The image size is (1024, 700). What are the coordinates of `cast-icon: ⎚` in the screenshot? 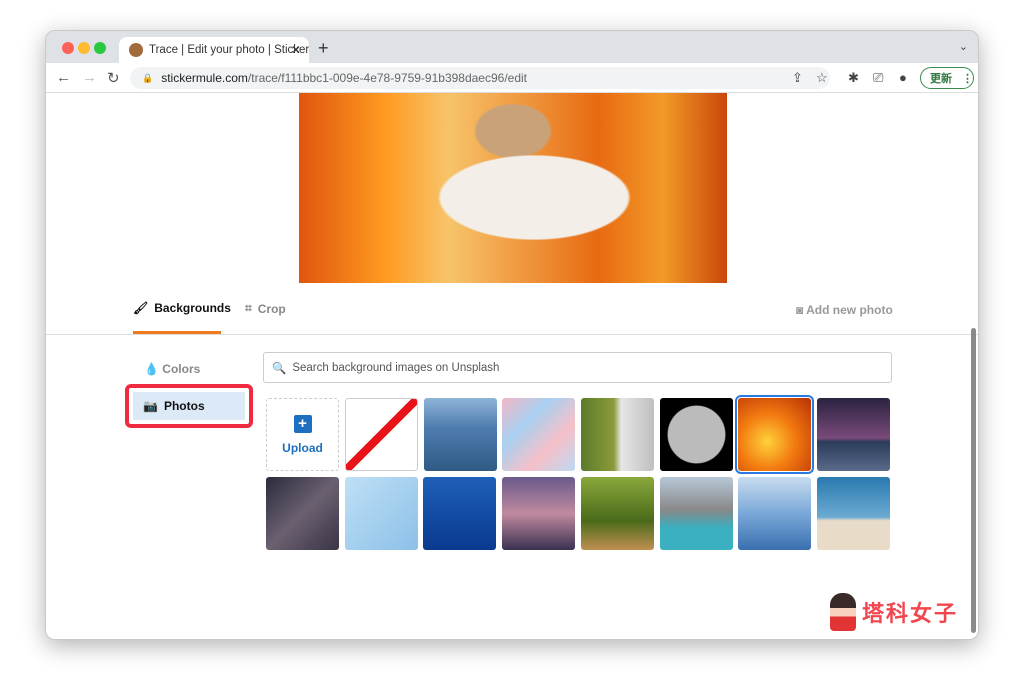 It's located at (878, 78).